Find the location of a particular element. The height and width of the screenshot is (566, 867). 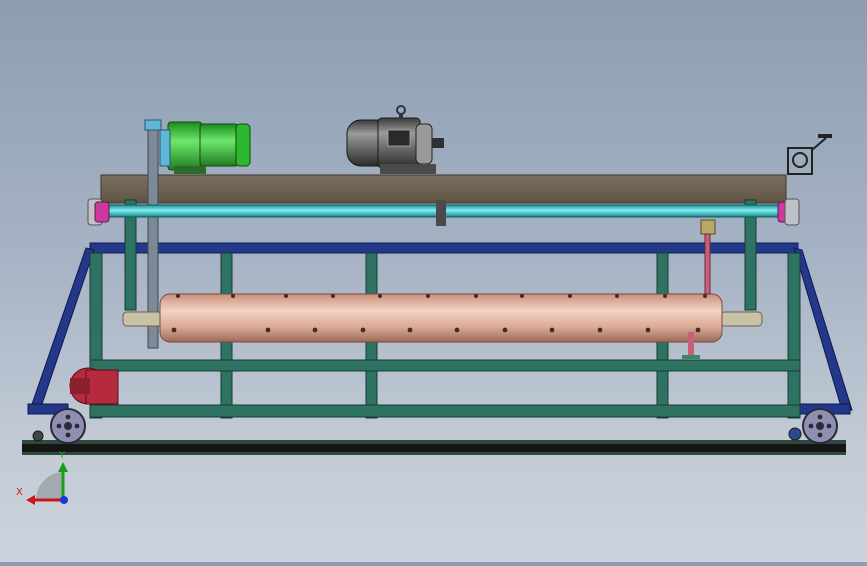

triad-axes-icon: Y X is located at coordinates (42, 477).